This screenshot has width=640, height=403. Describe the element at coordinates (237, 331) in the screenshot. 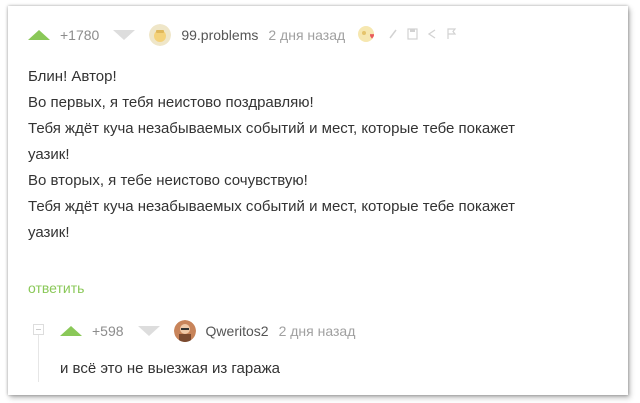

I see `username: Qweritos2` at that location.